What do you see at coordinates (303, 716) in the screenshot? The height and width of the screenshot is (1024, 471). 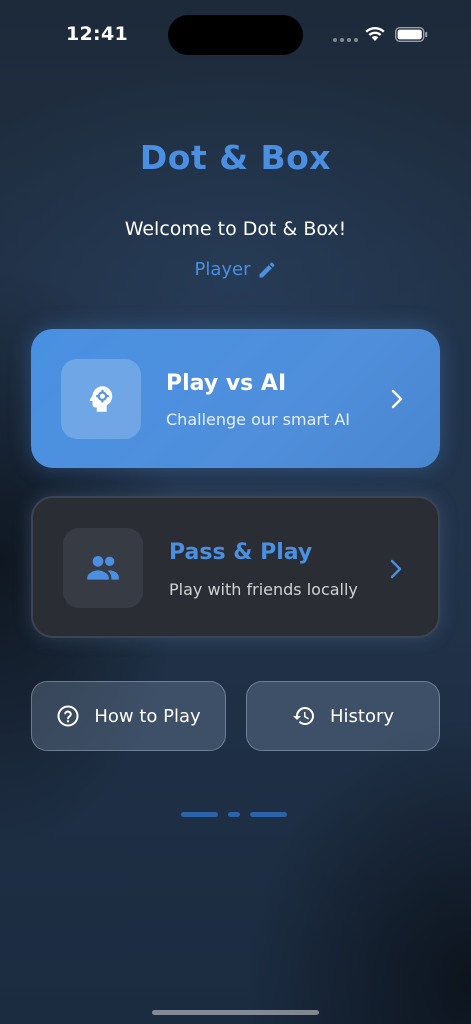 I see `history-icon` at bounding box center [303, 716].